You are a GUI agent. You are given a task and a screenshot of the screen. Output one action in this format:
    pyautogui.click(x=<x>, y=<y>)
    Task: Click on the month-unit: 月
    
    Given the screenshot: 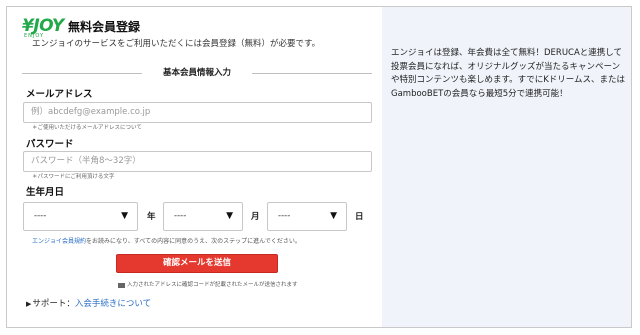 What is the action you would take?
    pyautogui.click(x=255, y=217)
    